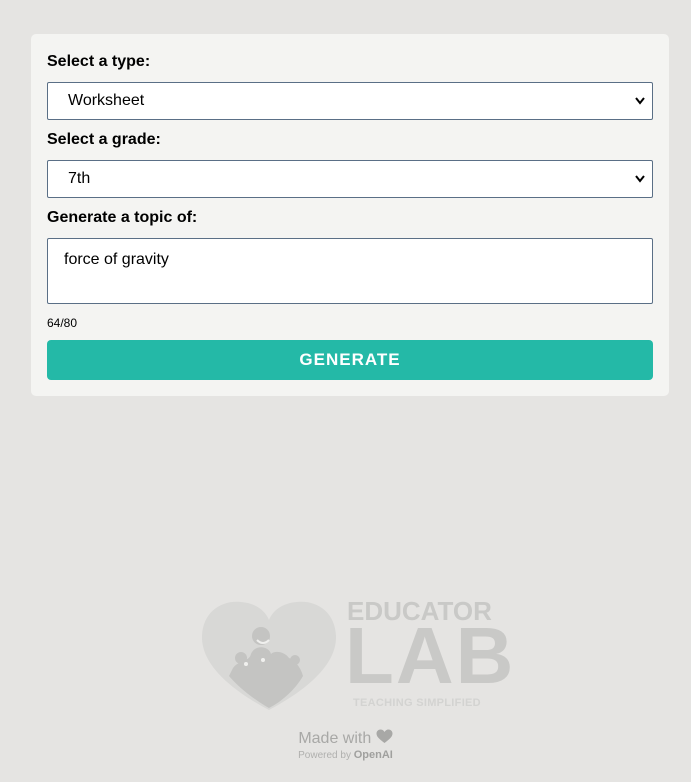  I want to click on openai-brand: OpenAI, so click(373, 755).